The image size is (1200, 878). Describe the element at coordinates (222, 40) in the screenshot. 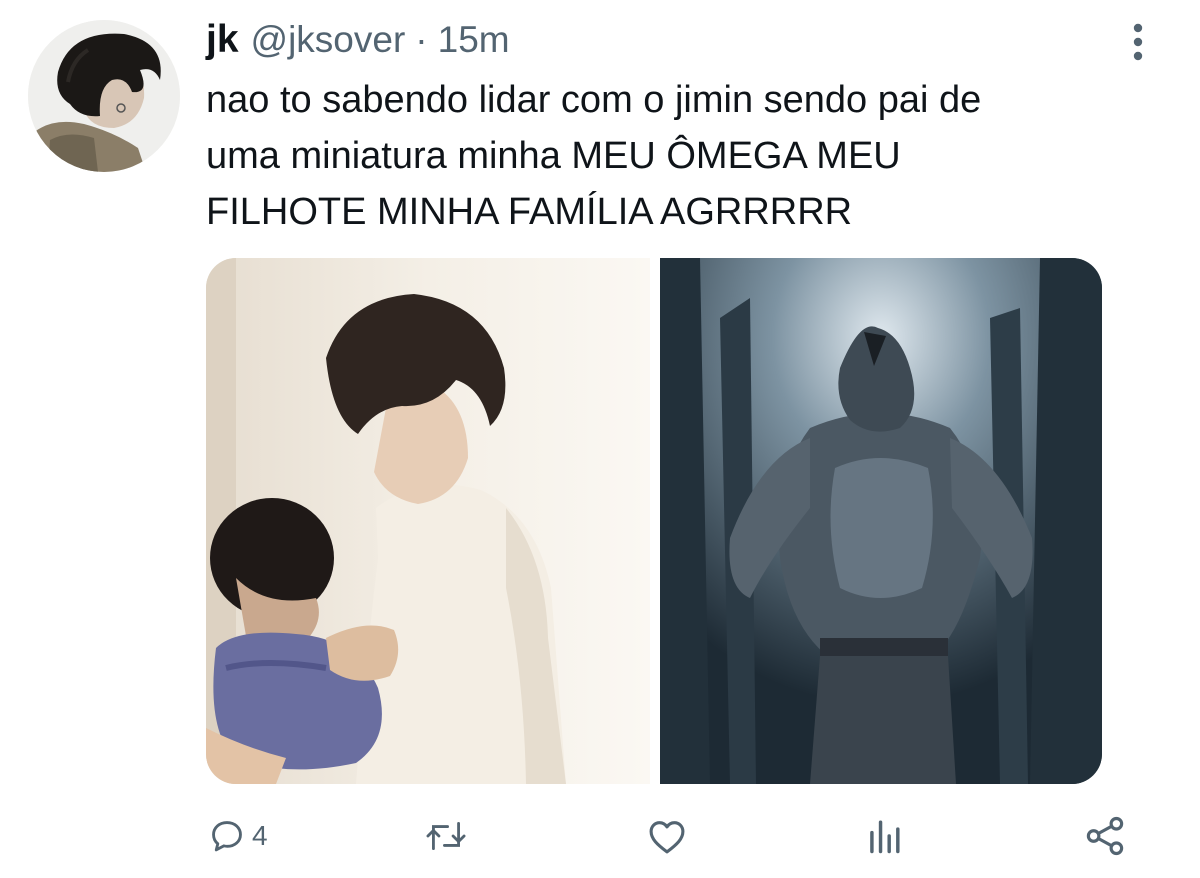

I see `display-name: jk` at that location.